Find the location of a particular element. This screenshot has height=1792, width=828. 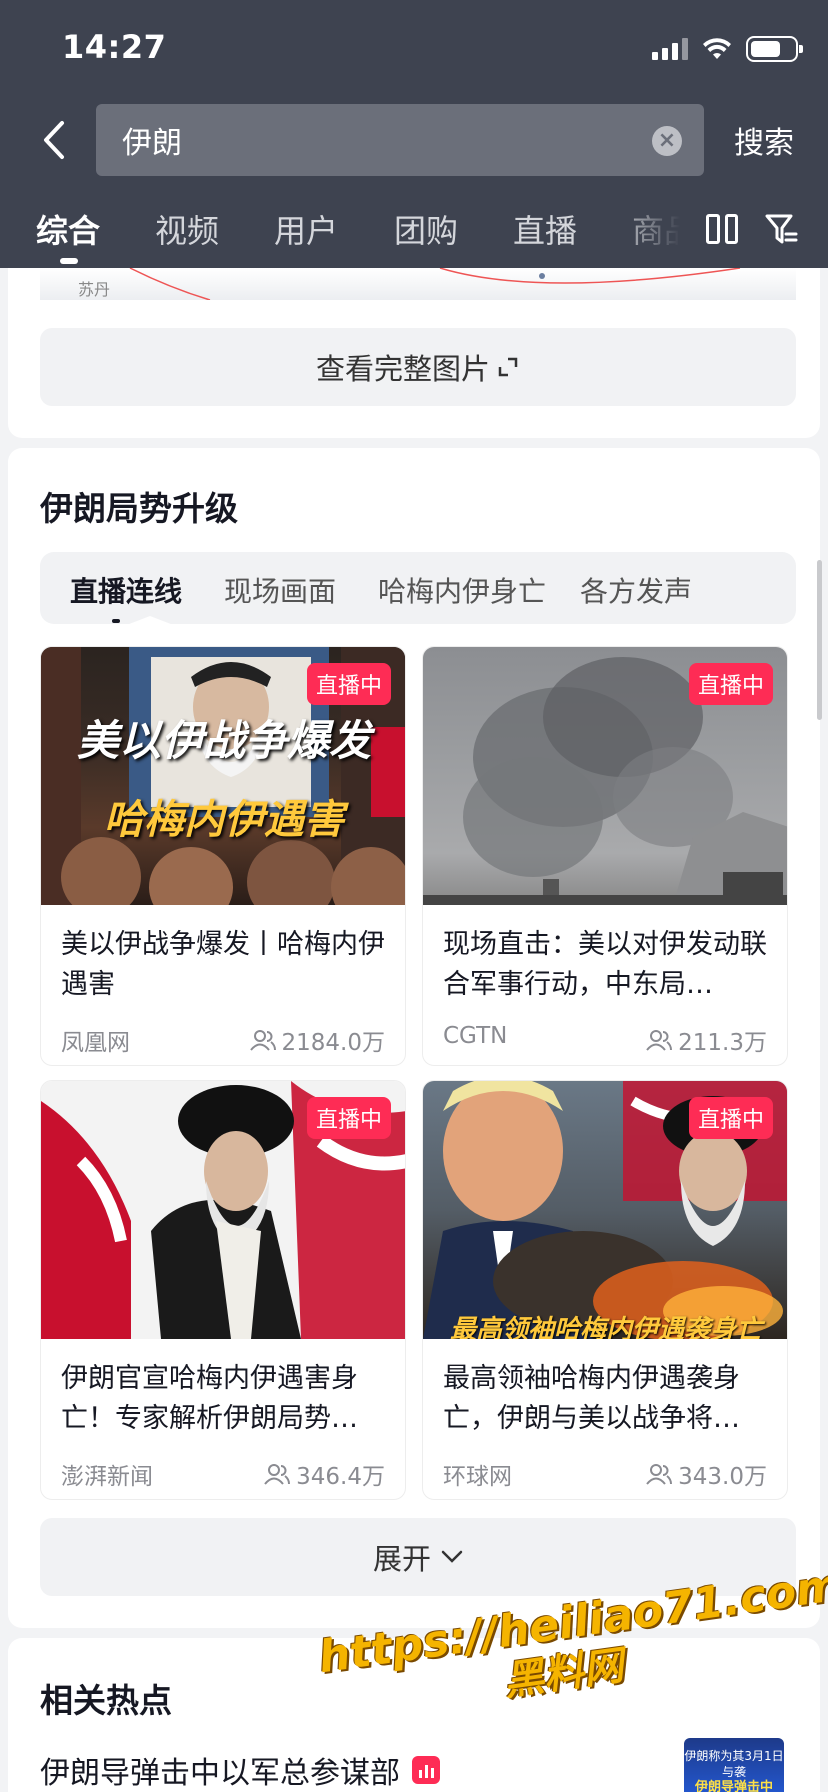

subtab-live-link: 直播连线 is located at coordinates (126, 590).